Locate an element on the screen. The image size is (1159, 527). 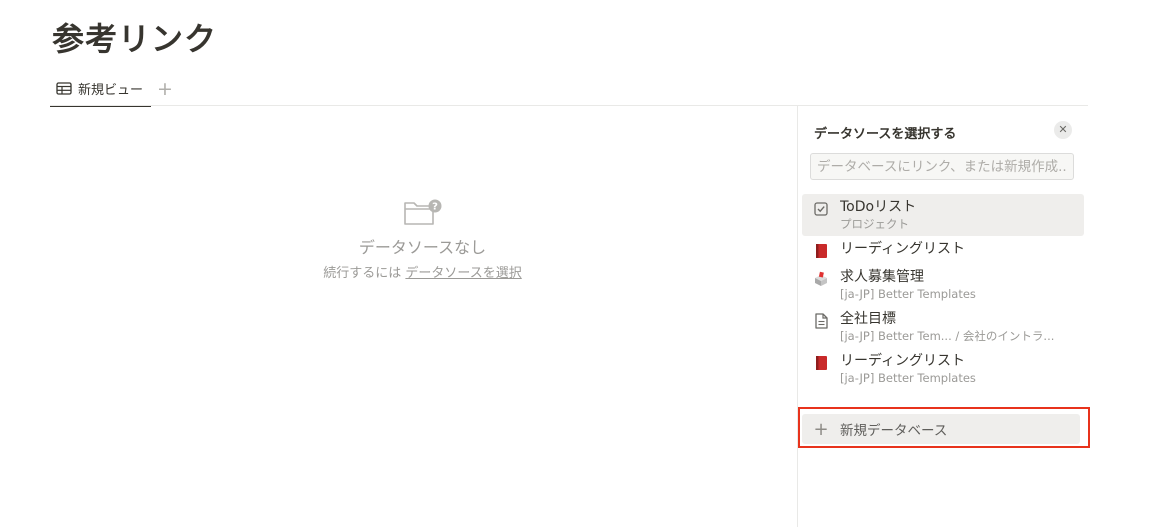
add-view-button: + is located at coordinates (165, 89).